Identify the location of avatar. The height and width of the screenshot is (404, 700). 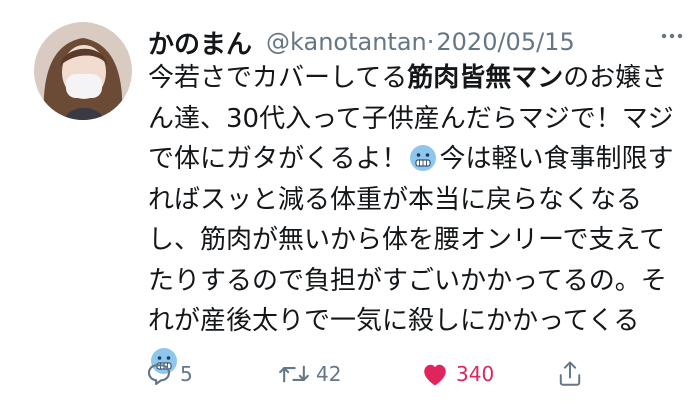
(83, 71).